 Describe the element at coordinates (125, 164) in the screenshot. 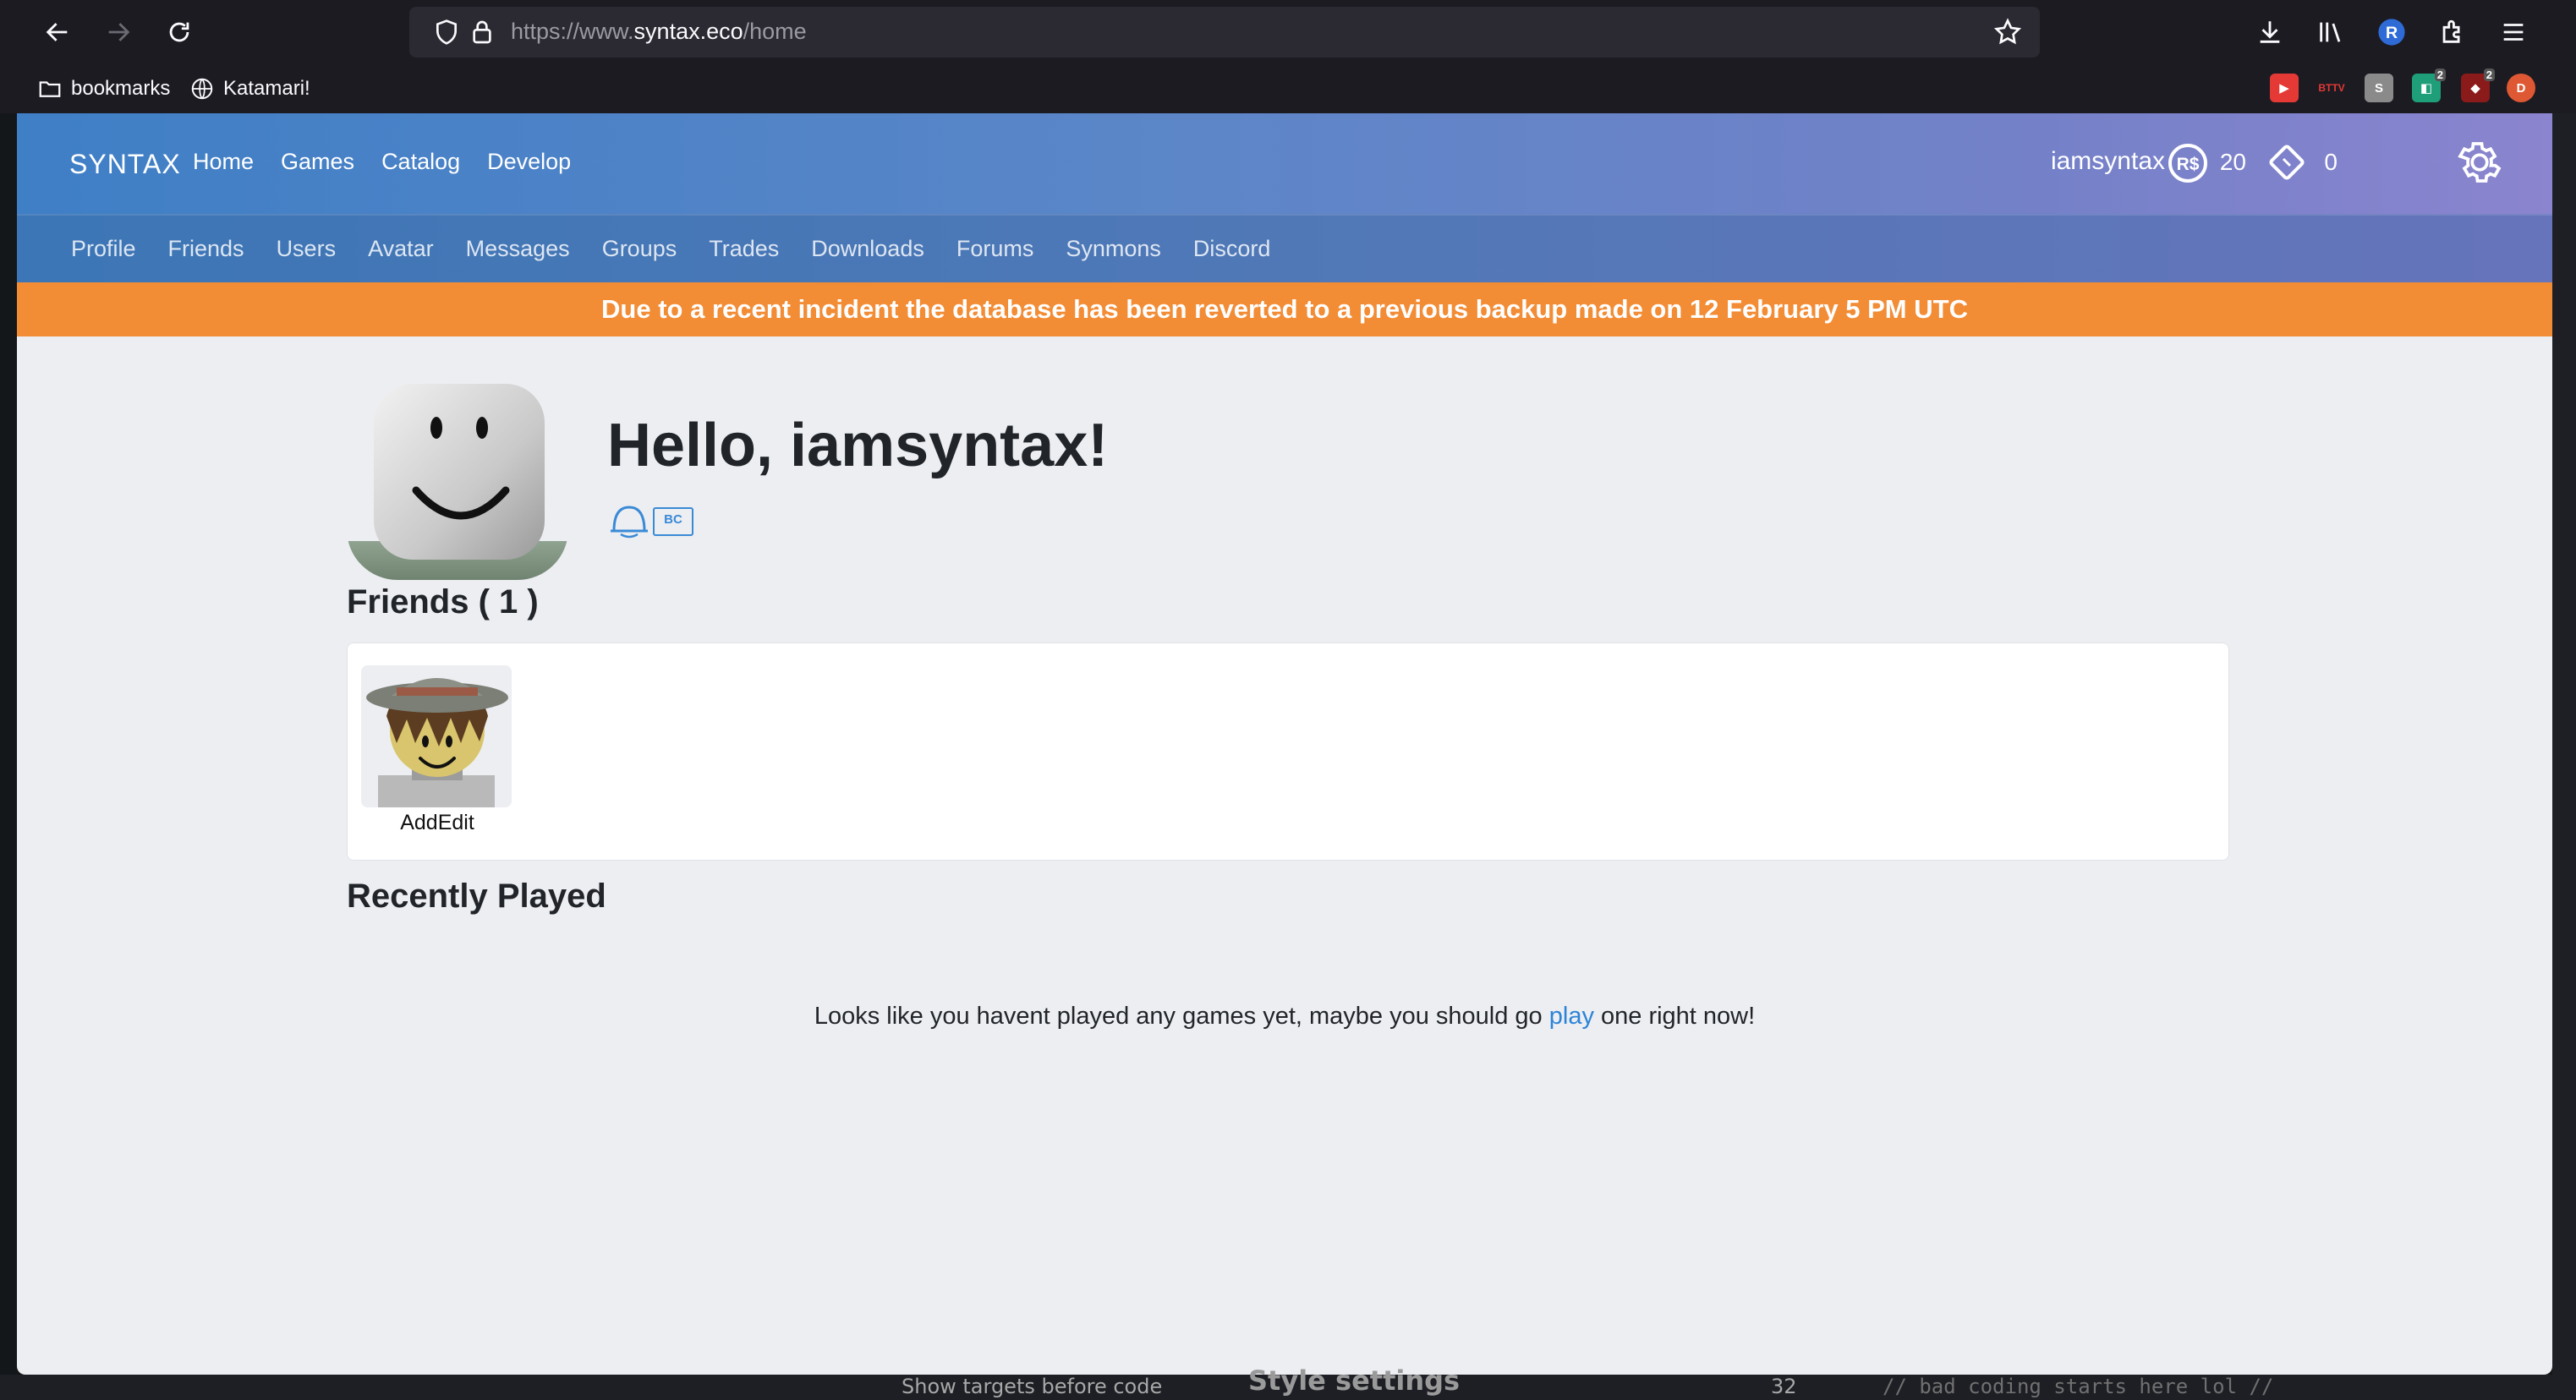

I see `site-brand: SYNTAX` at that location.